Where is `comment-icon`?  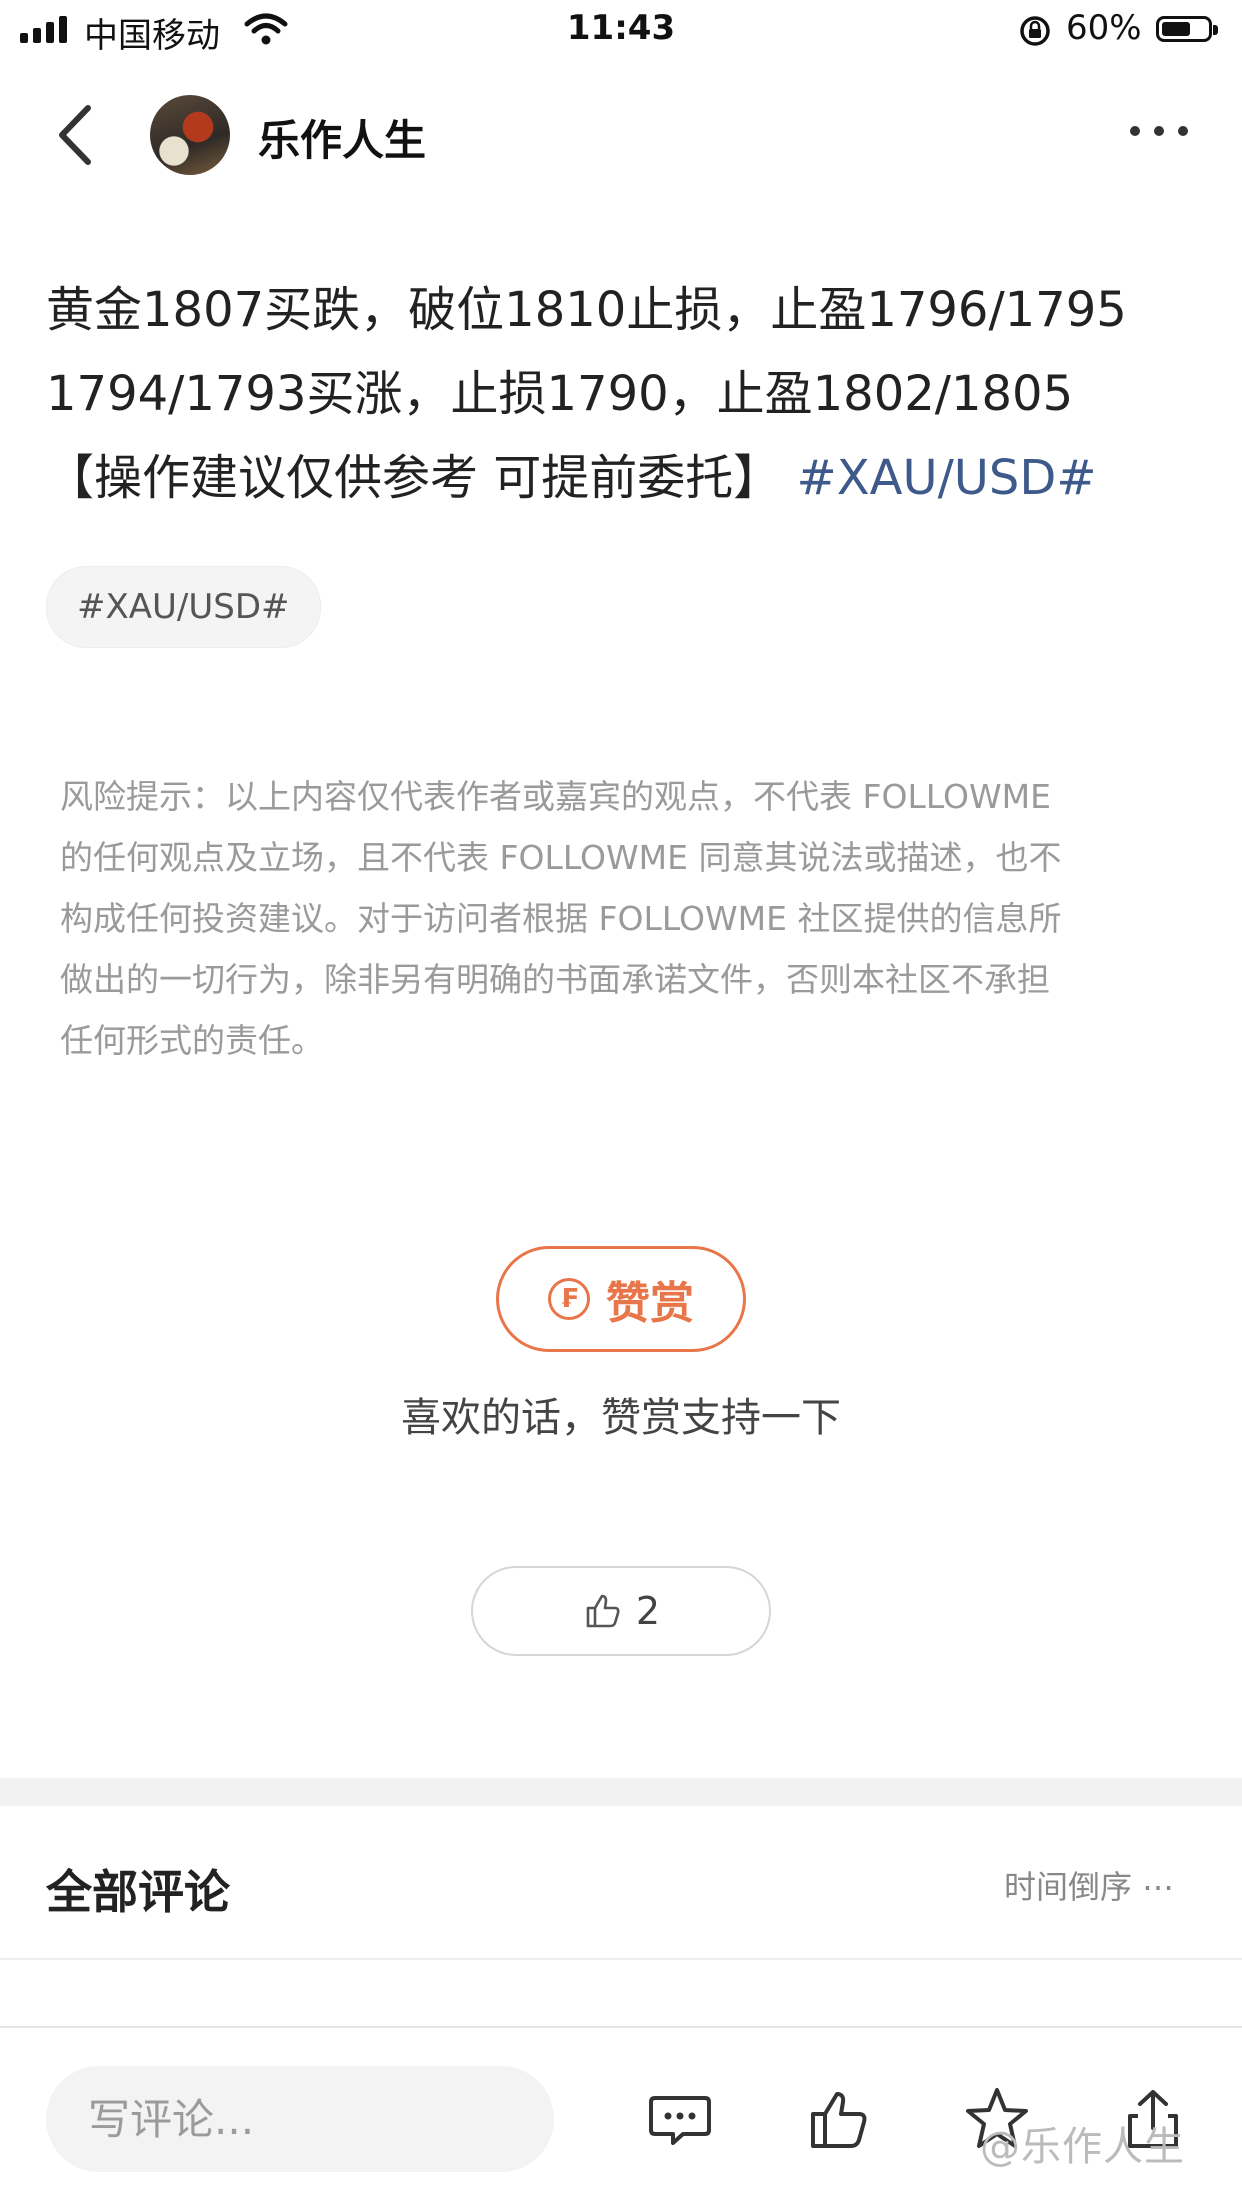
comment-icon is located at coordinates (680, 2119).